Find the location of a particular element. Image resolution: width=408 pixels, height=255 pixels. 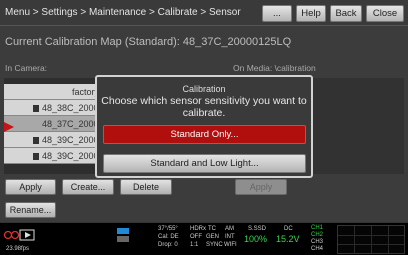

hdrx-value: OFF is located at coordinates (196, 237).